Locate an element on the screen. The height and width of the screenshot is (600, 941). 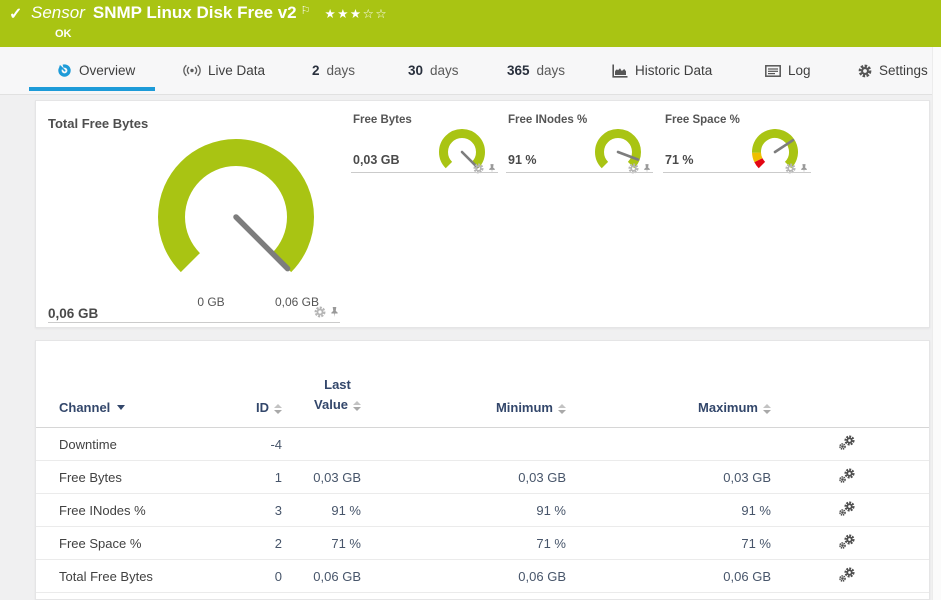
sensor-name: SNMP Linux Disk Free v2 is located at coordinates (194, 12).